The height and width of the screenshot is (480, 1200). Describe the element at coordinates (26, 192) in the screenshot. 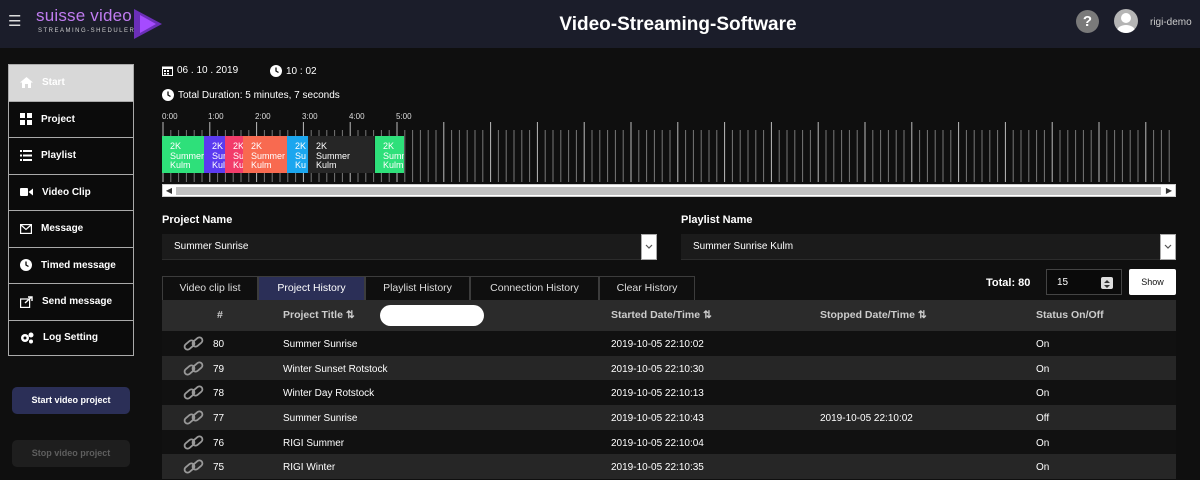

I see `video-camera-icon` at that location.